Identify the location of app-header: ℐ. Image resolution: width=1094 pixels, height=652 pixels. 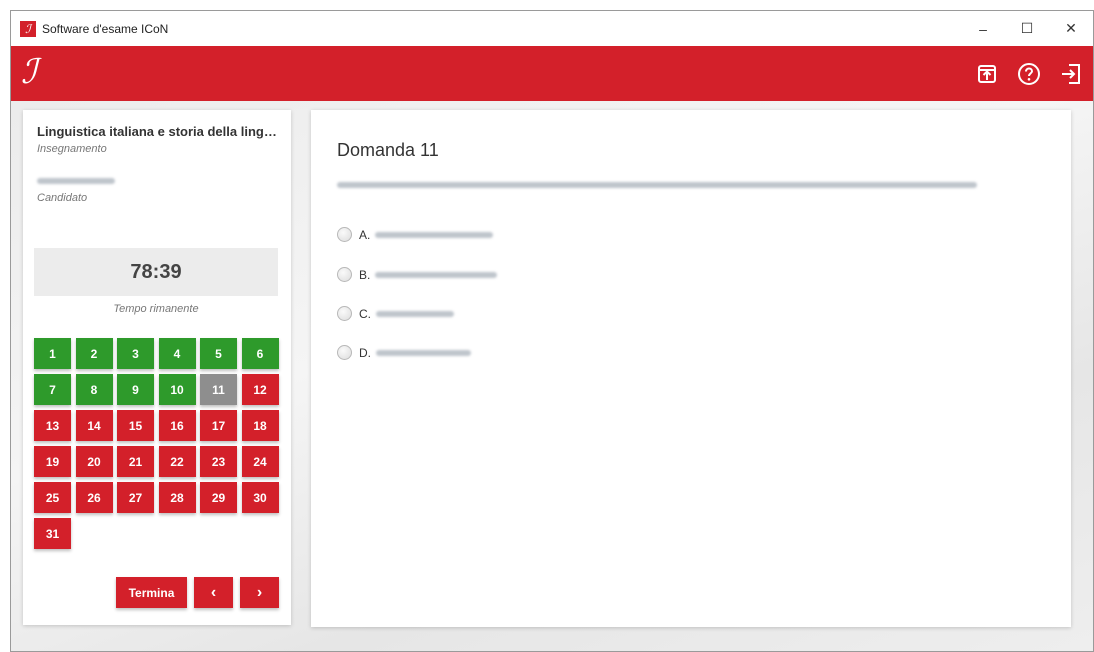
(552, 73).